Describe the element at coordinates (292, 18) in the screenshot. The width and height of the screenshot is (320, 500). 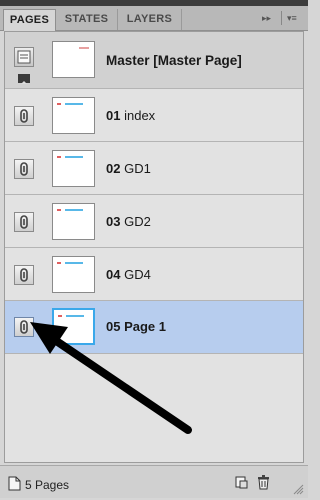
I see `panel-menu-icon: ▾≡` at that location.